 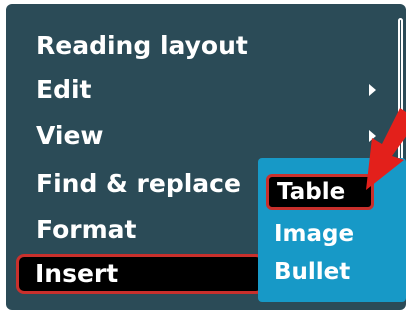 I want to click on menu-item-edit-label: Edit, so click(x=64, y=89).